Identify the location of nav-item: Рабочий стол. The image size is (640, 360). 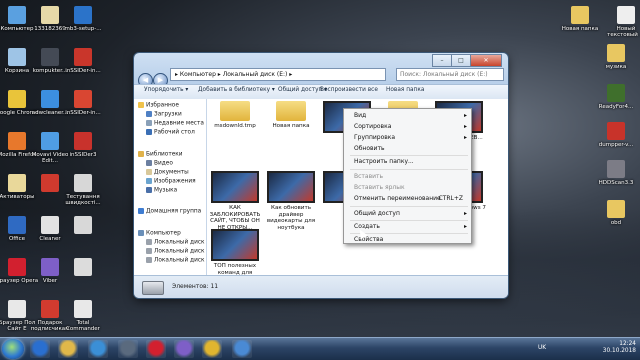
(170, 132).